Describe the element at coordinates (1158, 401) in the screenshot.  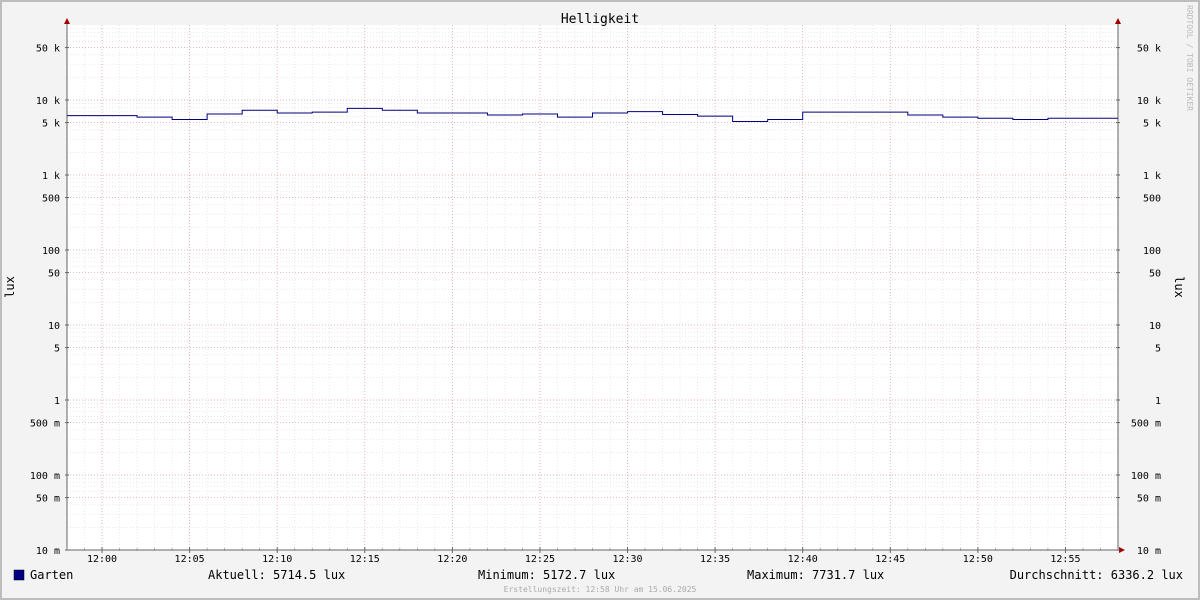
I see `y-tick-label-right: 1` at that location.